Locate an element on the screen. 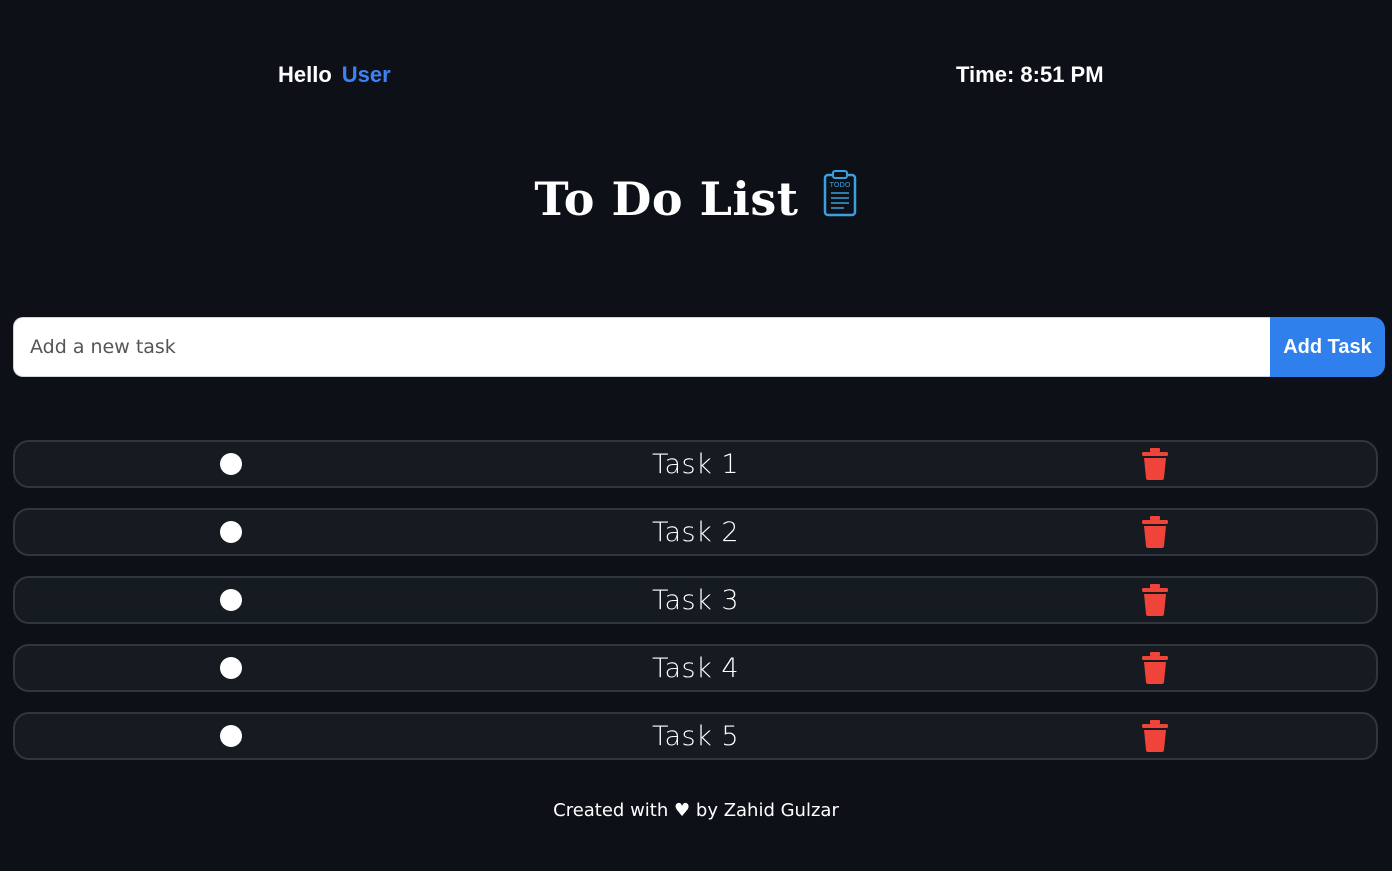 This screenshot has width=1392, height=871. page-title: To Do List is located at coordinates (666, 199).